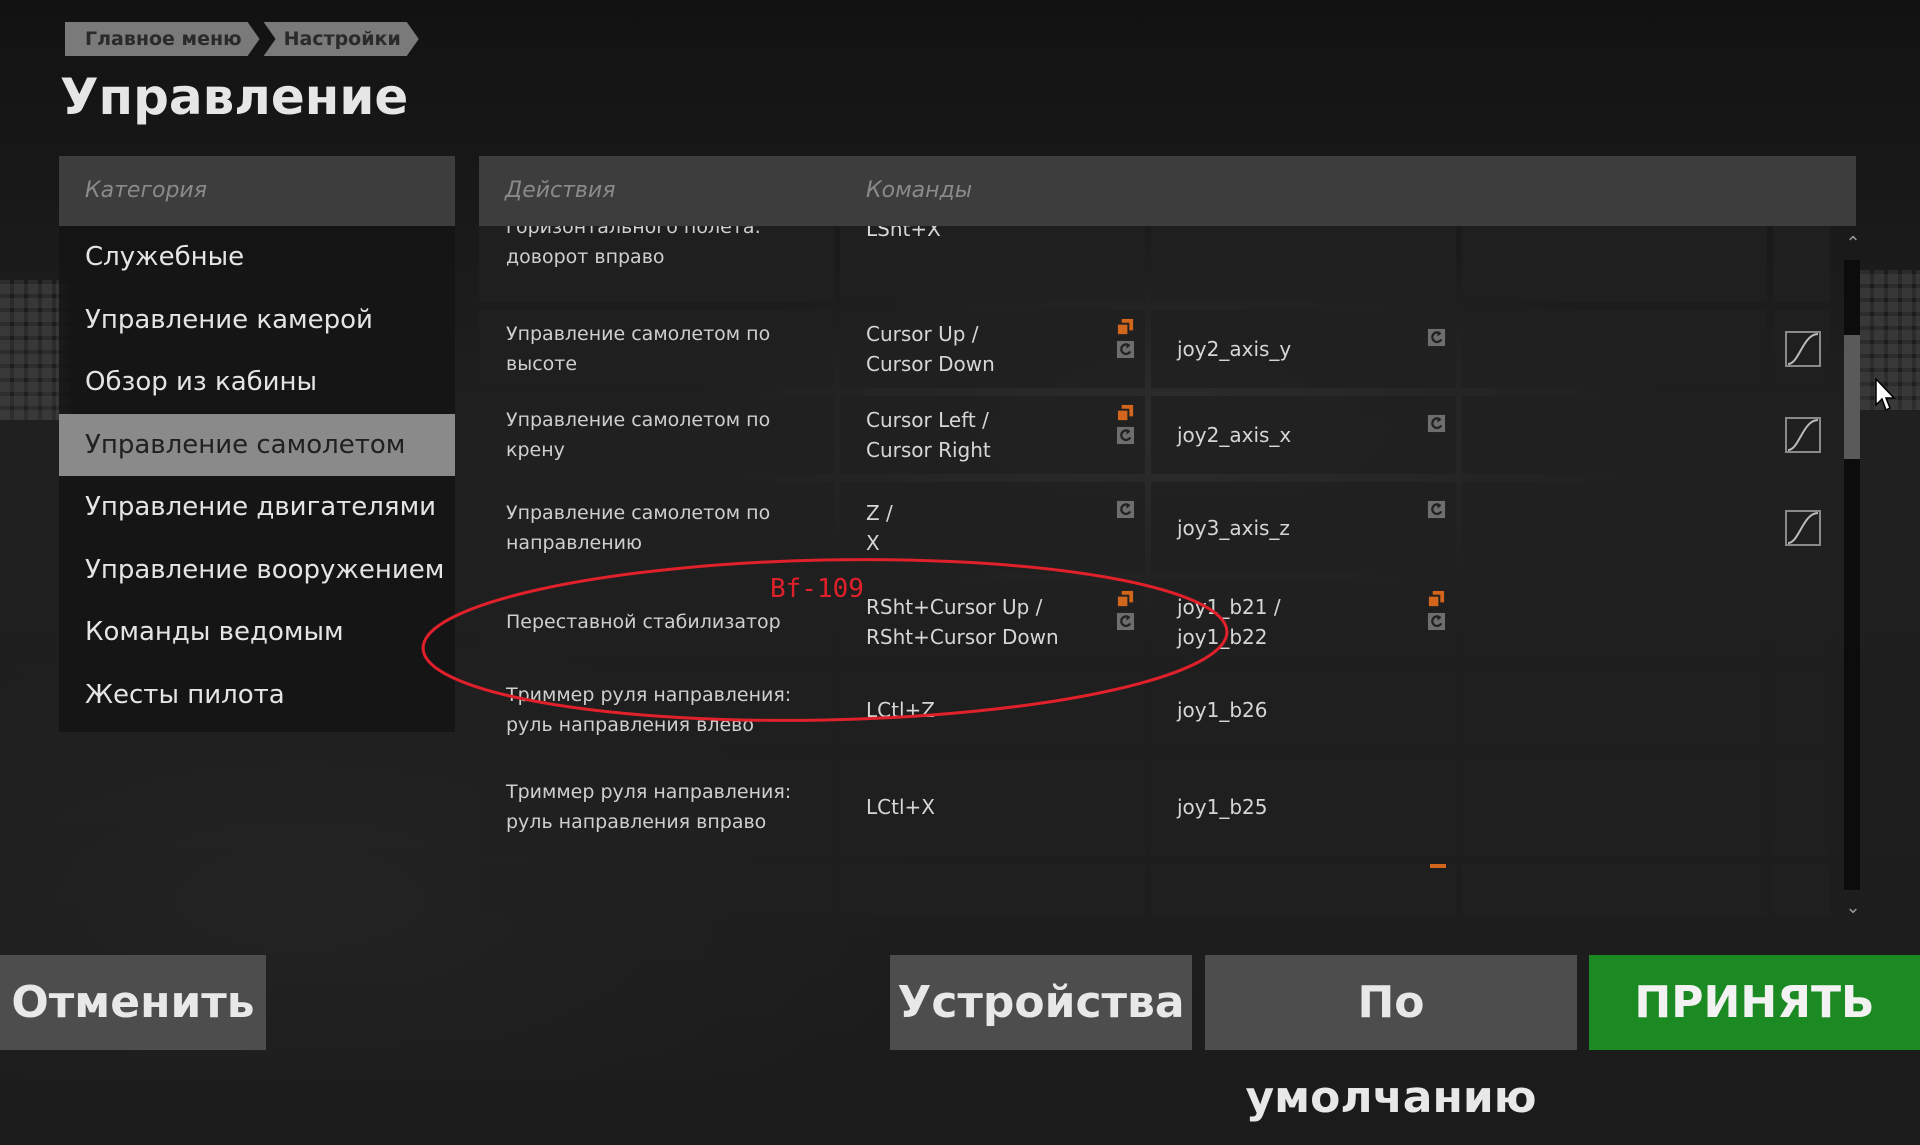 This screenshot has width=1920, height=1145. I want to click on keyboard-binding: LSht+X, so click(903, 235).